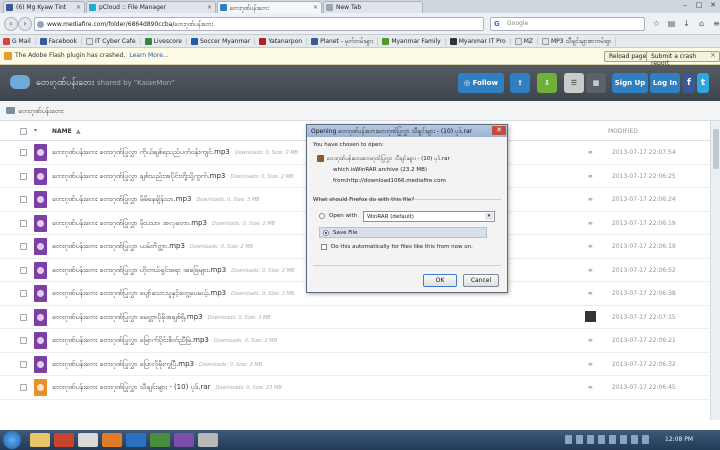  I want to click on breadcrumb-item: တေးဂုဏ်ပန်းတေး, so click(40, 112).